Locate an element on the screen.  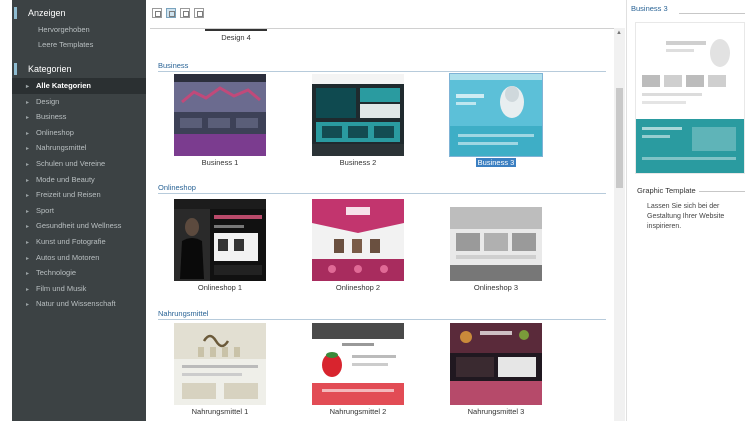
category-label: Business is located at coordinates (51, 117).